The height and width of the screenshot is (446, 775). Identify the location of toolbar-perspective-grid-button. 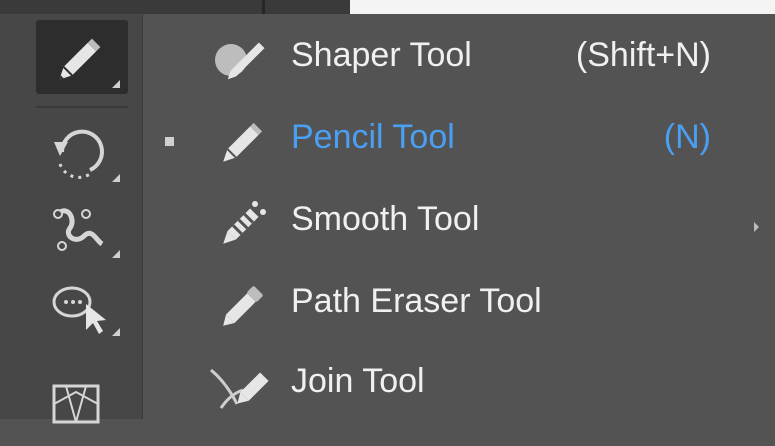
(82, 409).